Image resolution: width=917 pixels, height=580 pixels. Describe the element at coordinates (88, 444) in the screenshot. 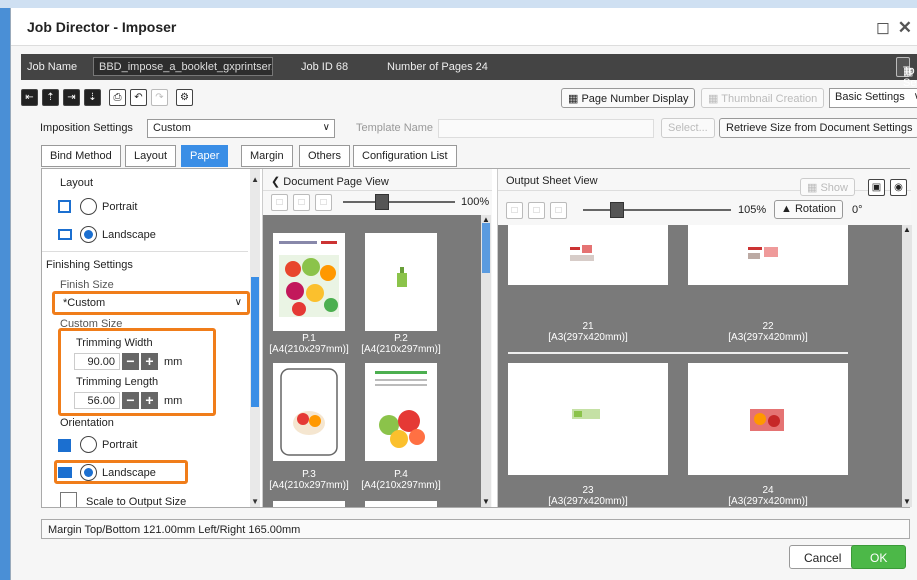

I see `orientation-portrait-radio` at that location.